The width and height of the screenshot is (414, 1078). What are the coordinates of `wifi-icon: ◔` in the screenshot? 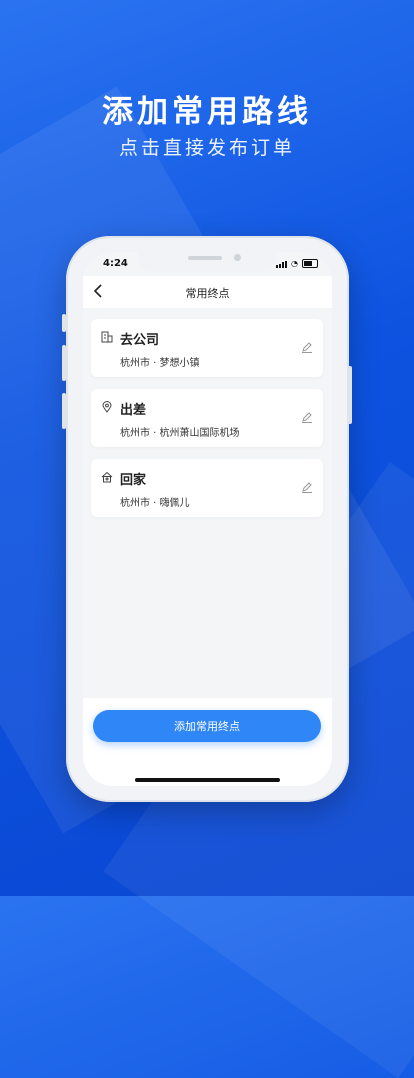 It's located at (294, 263).